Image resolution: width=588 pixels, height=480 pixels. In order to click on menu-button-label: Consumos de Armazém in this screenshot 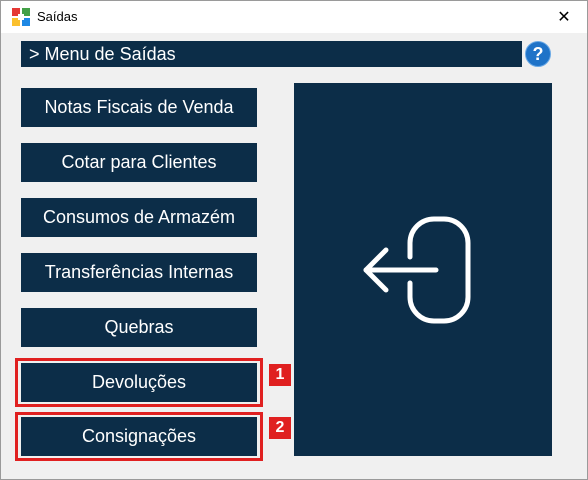, I will do `click(139, 217)`.